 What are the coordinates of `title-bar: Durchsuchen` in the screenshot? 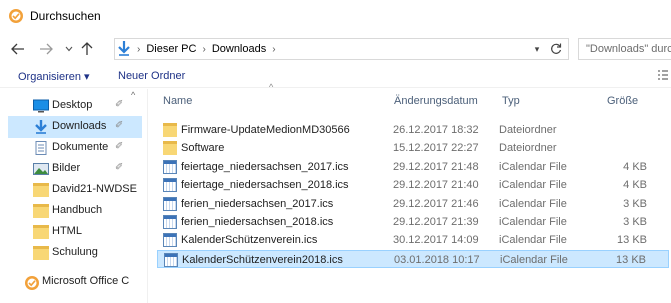 It's located at (335, 16).